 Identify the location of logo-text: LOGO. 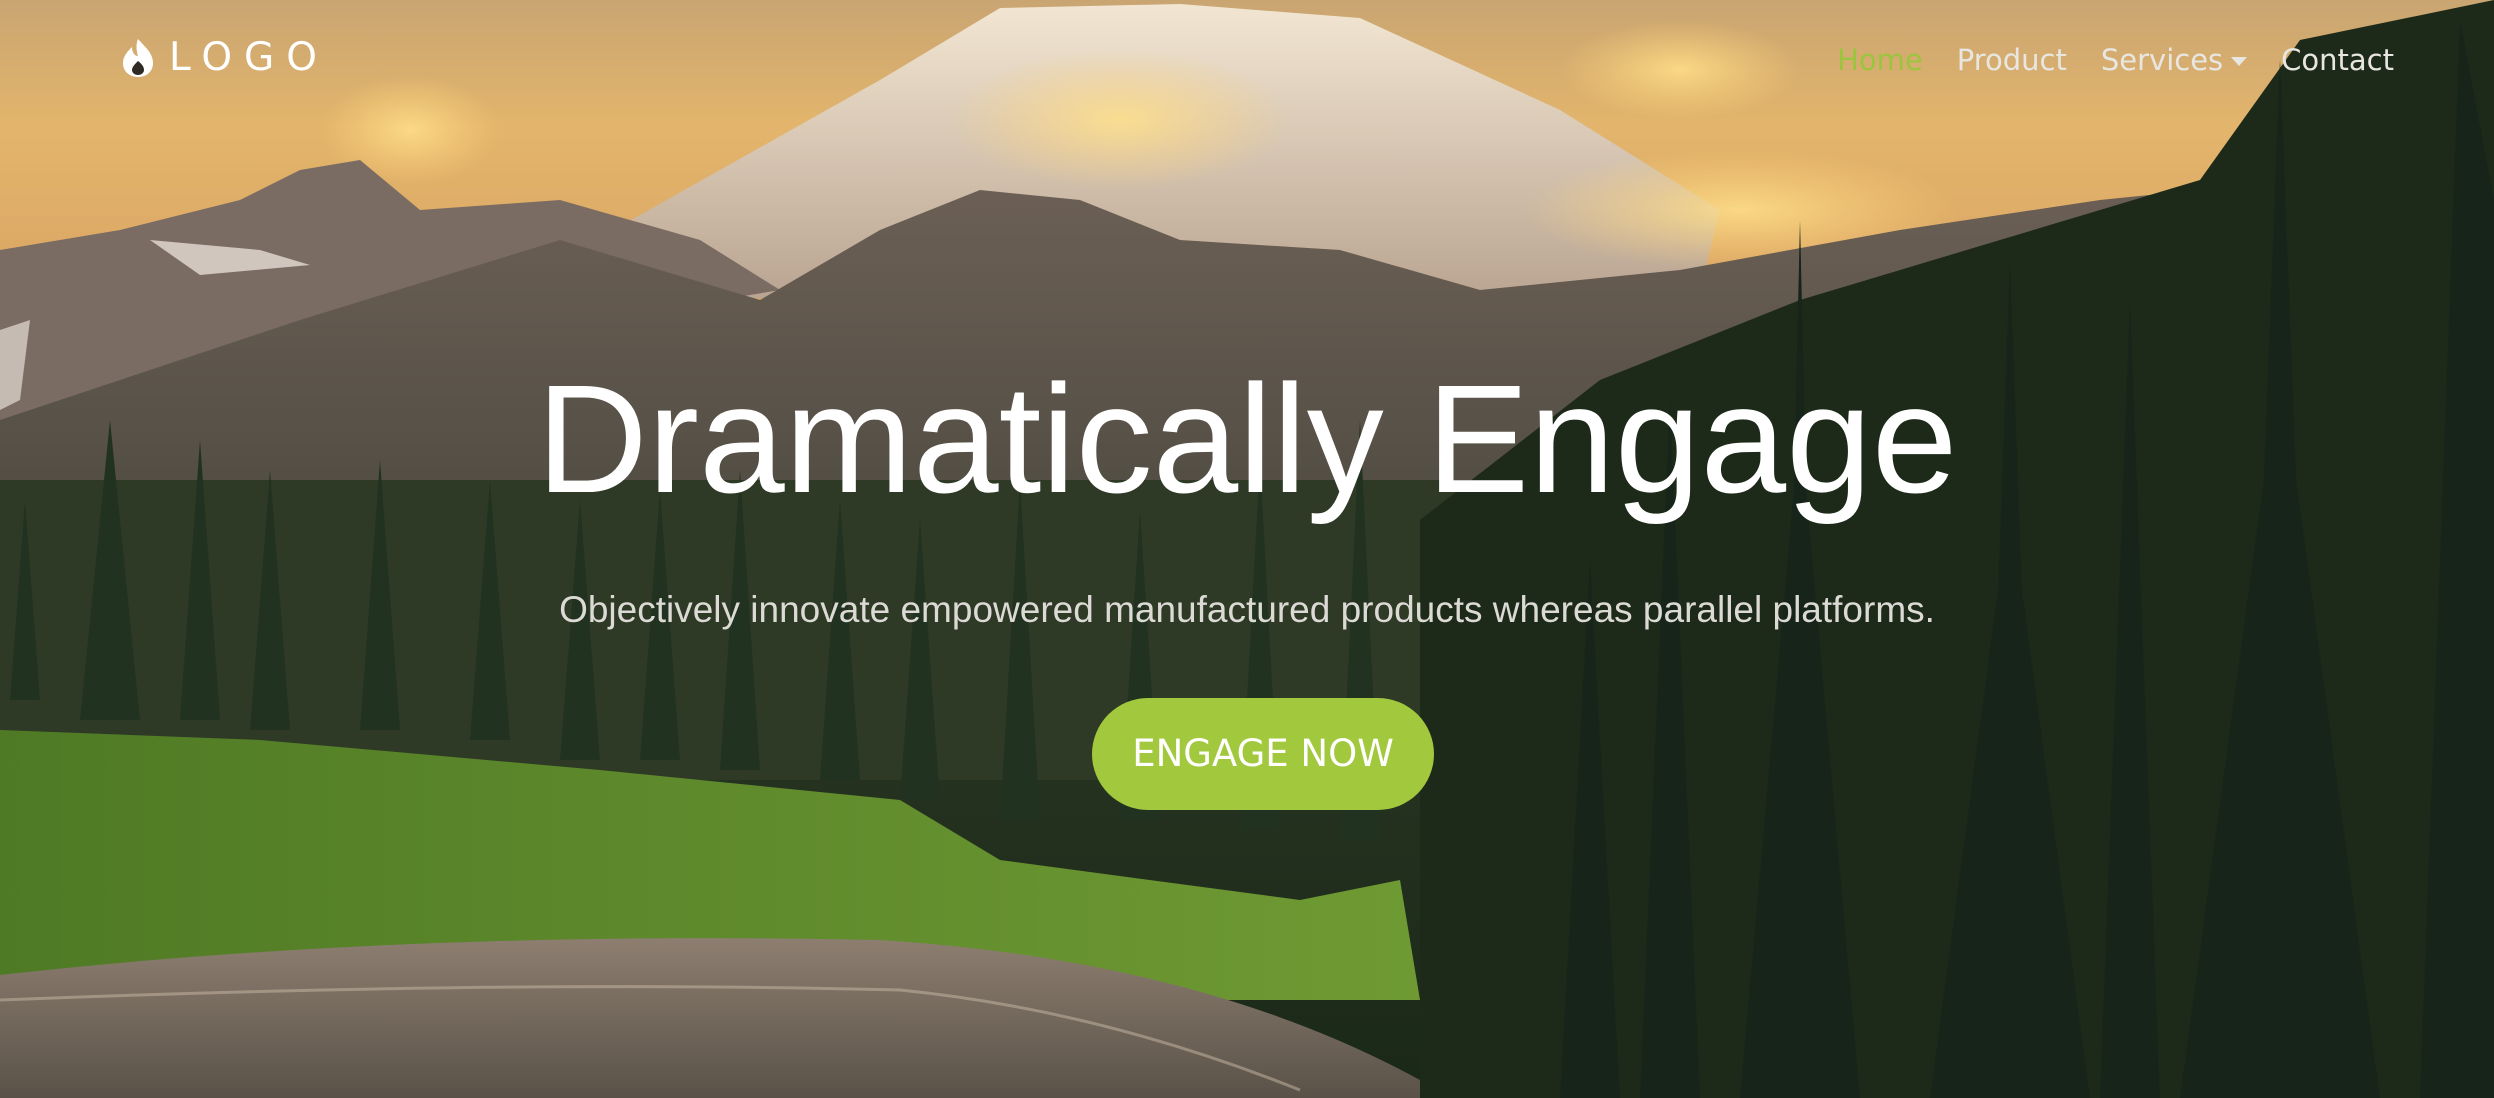
(249, 57).